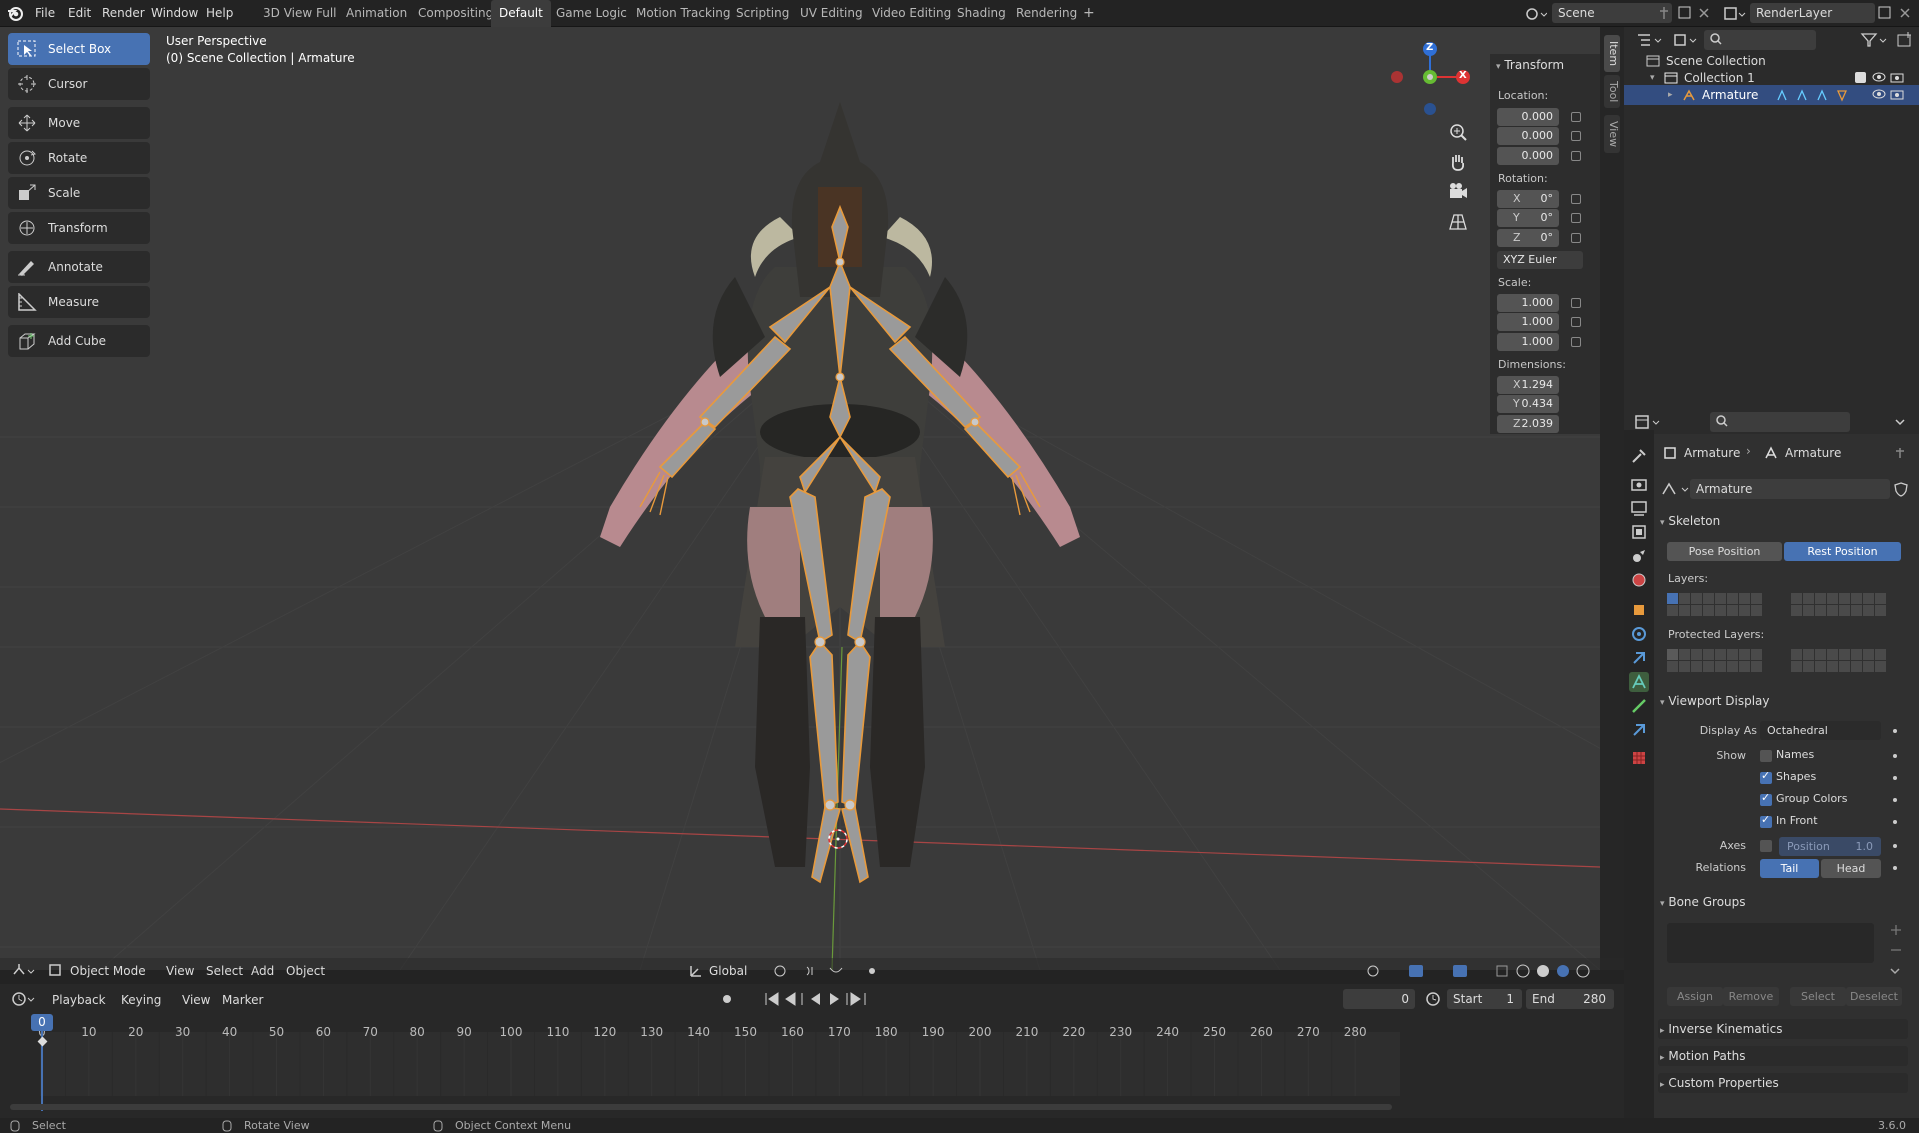 This screenshot has height=1133, width=1919. I want to click on menu-marker: Marker, so click(242, 1000).